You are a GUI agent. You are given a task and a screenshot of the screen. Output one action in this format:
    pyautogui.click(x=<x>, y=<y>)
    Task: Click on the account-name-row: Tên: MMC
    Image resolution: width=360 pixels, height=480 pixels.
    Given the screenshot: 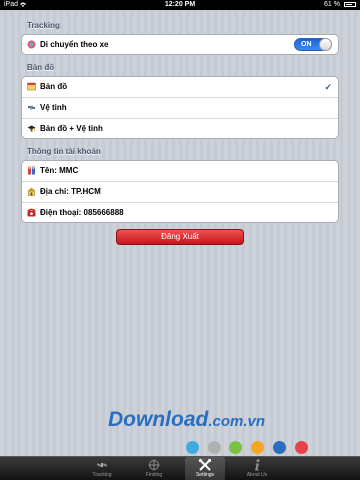 What is the action you would take?
    pyautogui.click(x=180, y=171)
    